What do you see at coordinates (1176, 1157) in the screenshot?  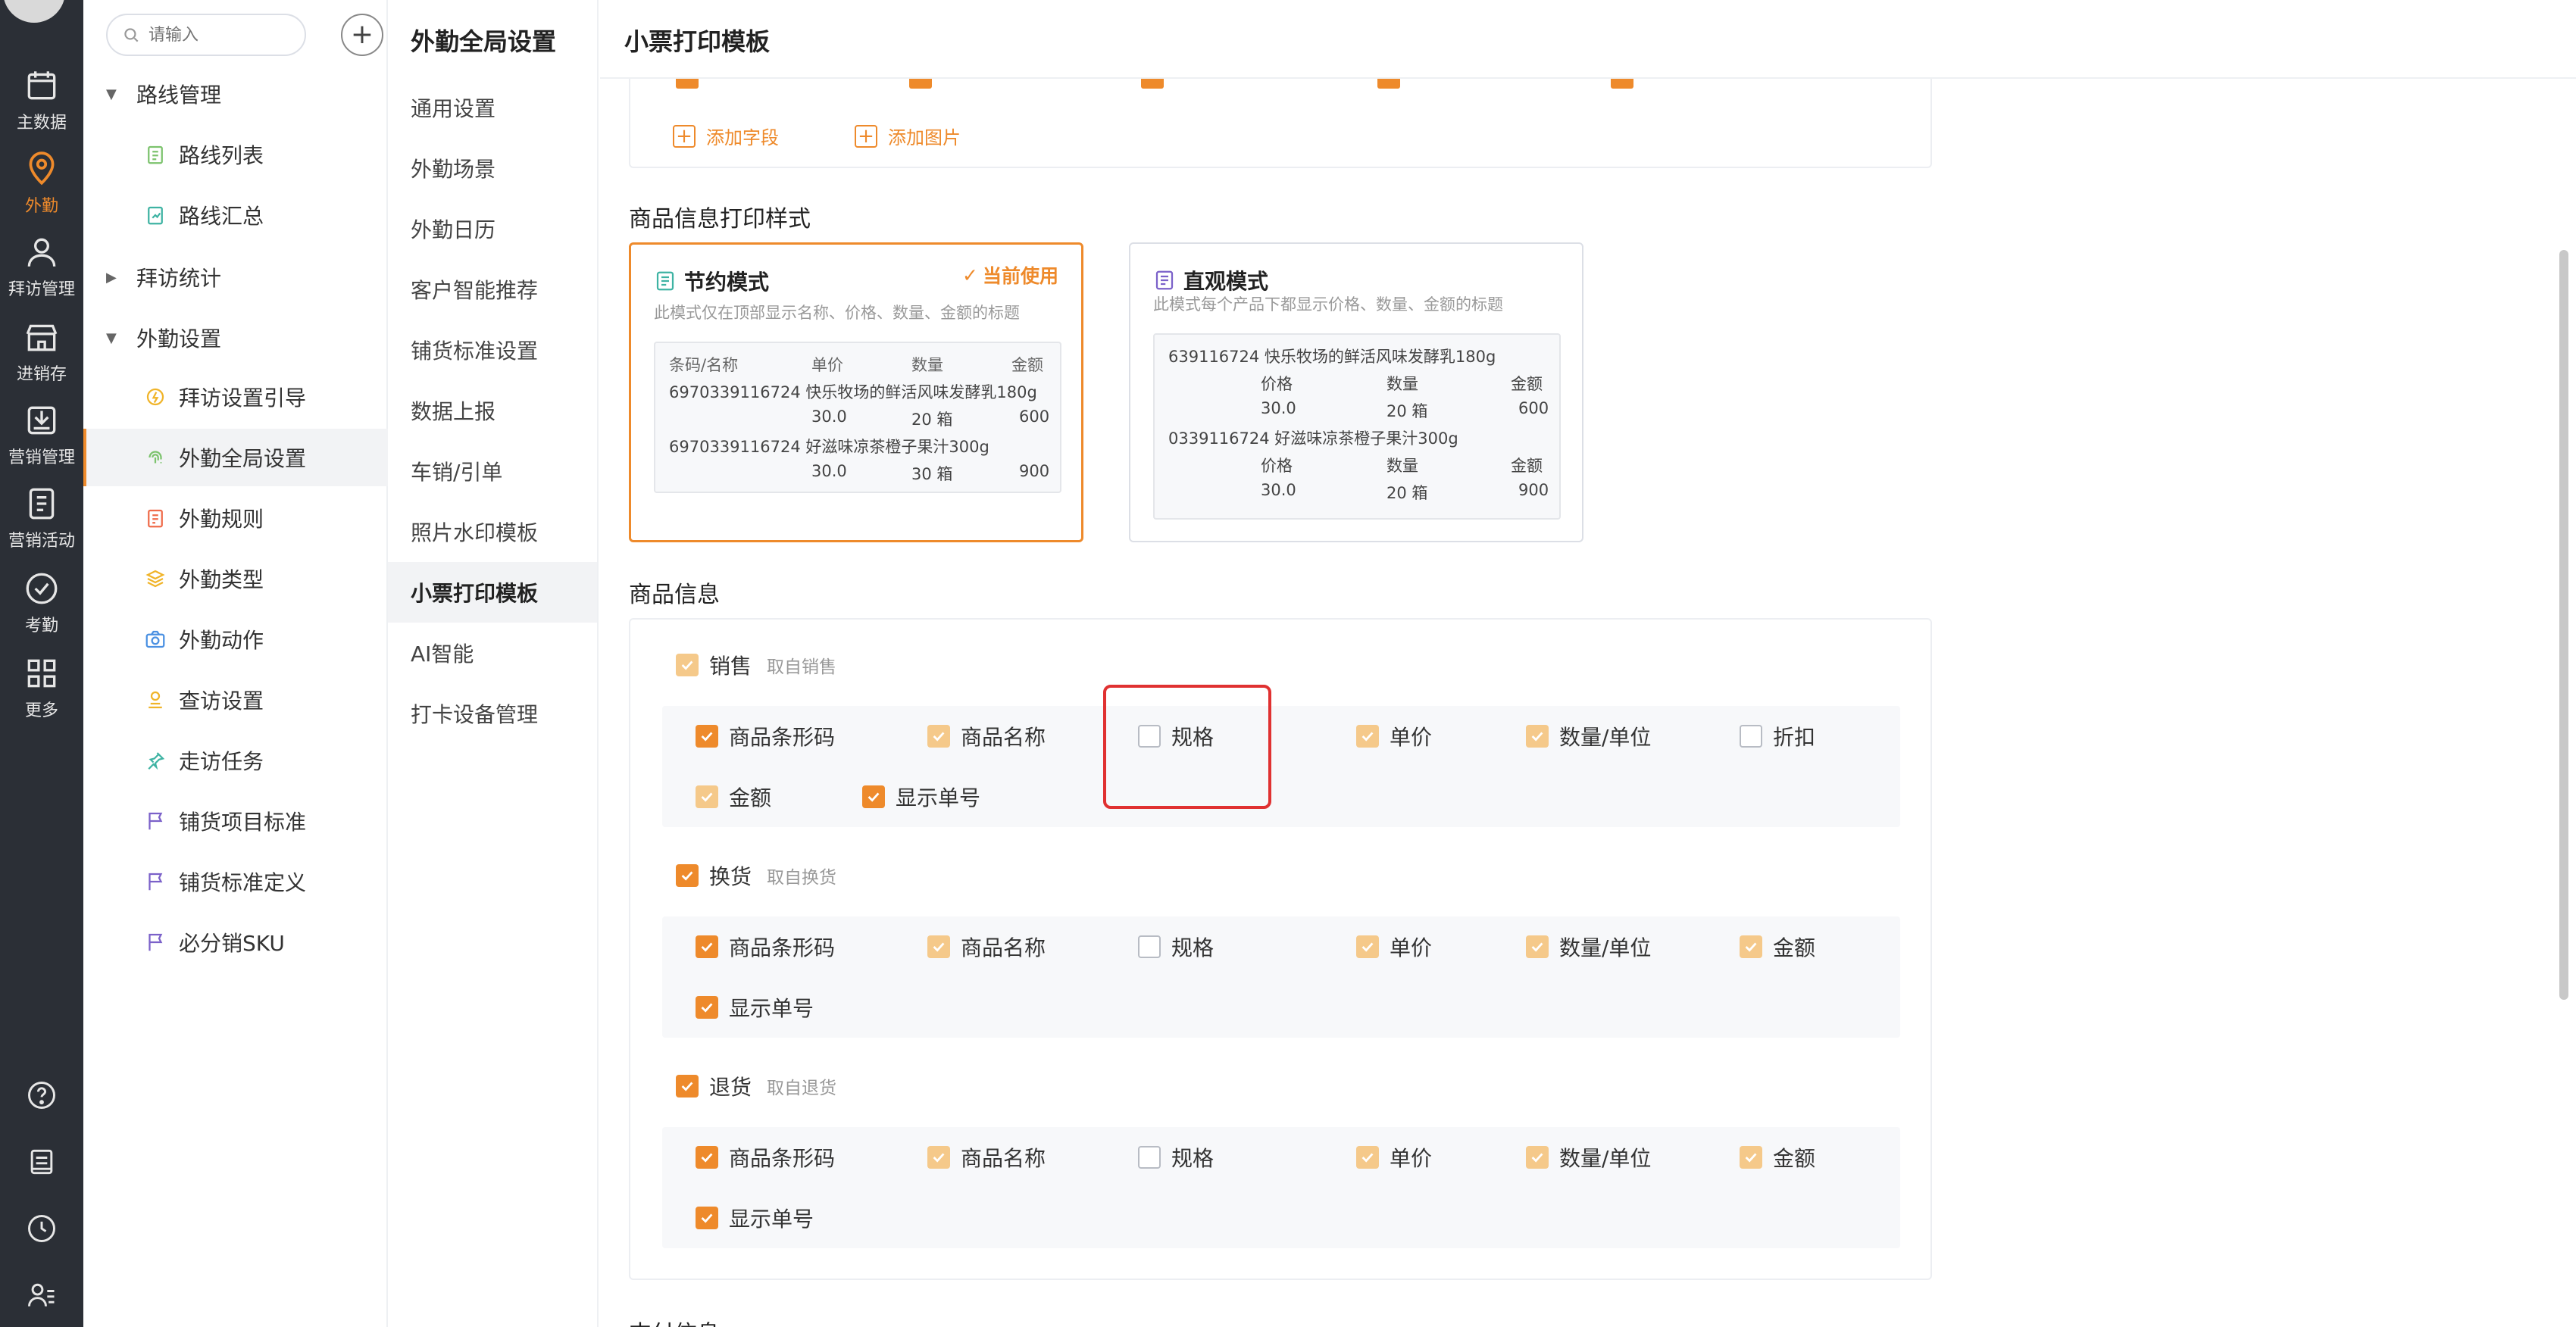 I see `return-opt-spec: 规格` at bounding box center [1176, 1157].